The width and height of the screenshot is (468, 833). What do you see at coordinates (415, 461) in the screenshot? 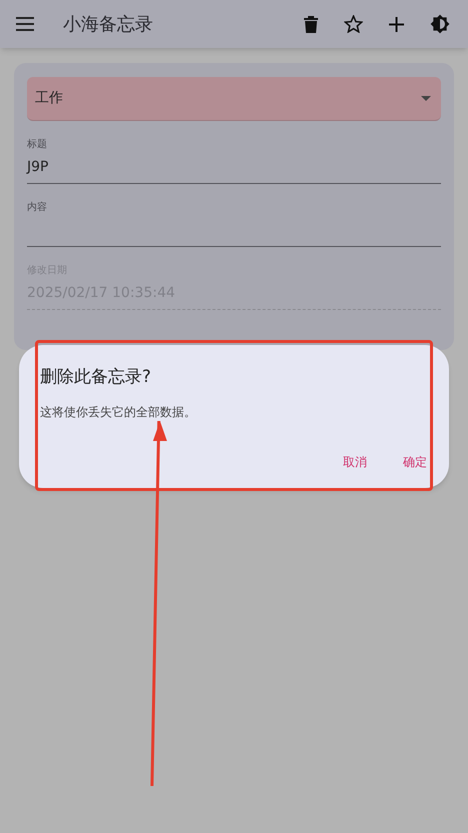
I see `dialog-button: 确定` at bounding box center [415, 461].